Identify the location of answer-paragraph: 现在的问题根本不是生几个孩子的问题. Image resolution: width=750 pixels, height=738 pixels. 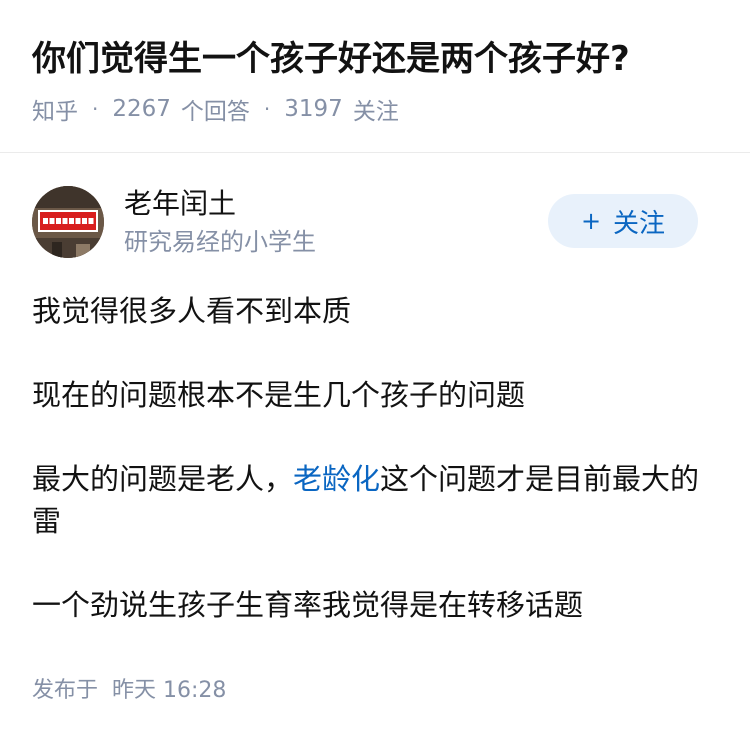
(279, 395).